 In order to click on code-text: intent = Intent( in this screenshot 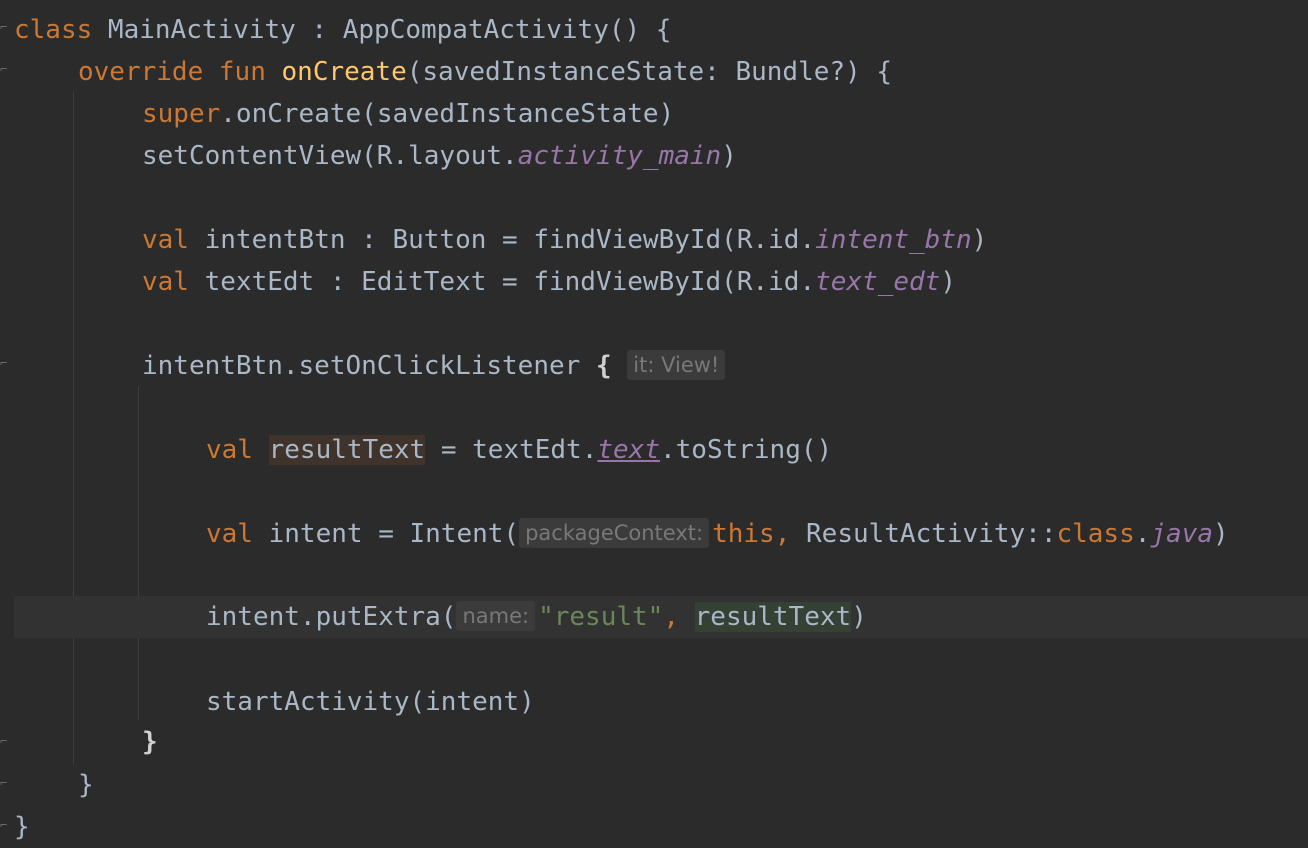, I will do `click(386, 534)`.